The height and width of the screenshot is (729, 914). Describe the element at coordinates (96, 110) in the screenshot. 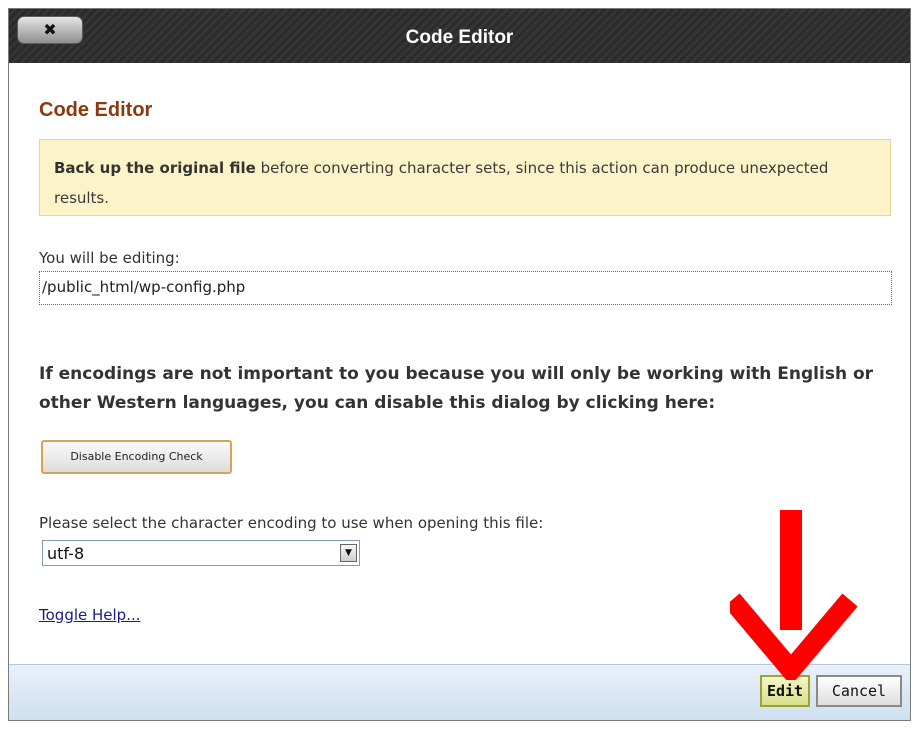

I see `page-title: Code Editor` at that location.